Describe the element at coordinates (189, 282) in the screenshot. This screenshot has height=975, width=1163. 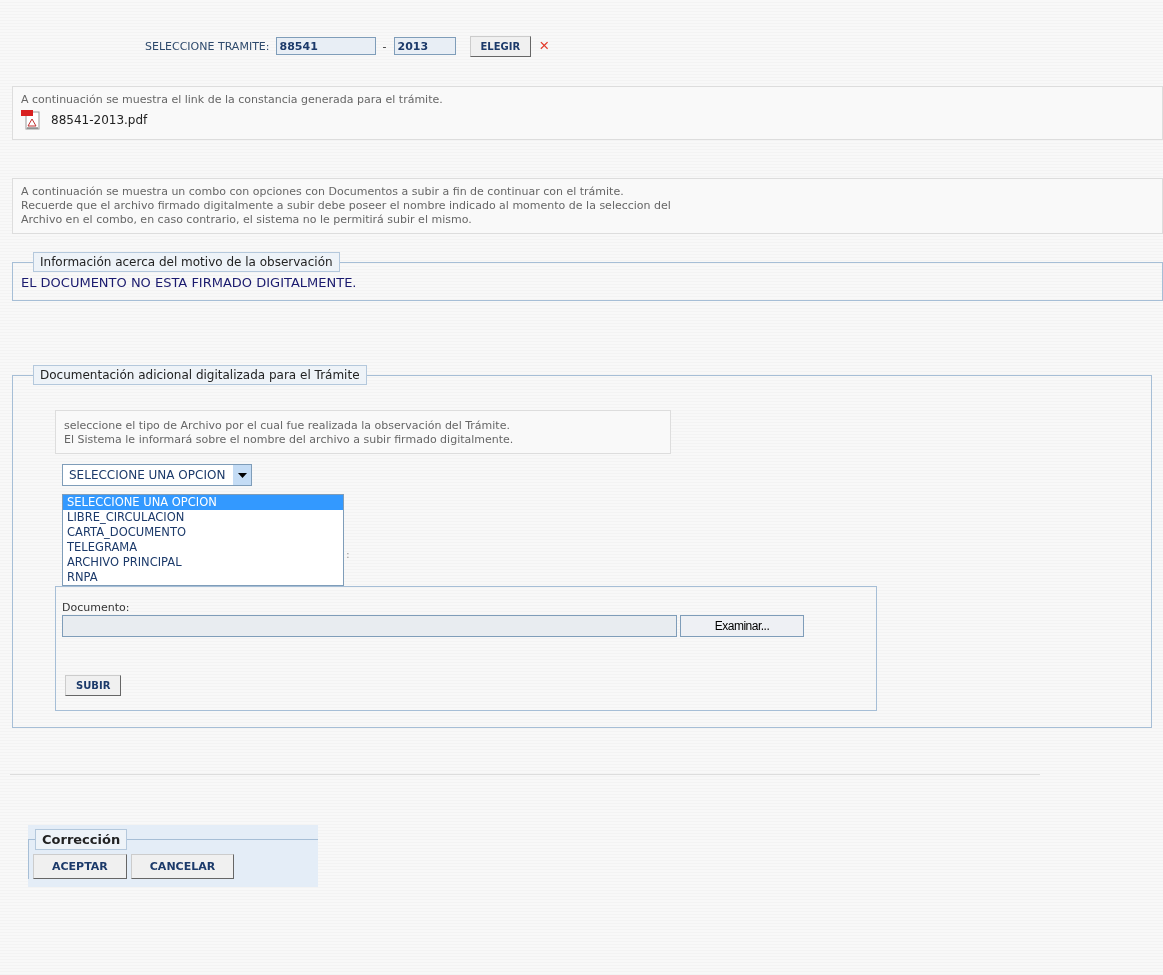
I see `observation-message: EL DOCUMENTO NO ESTA FIRMADO DIGITALMENTE.` at that location.